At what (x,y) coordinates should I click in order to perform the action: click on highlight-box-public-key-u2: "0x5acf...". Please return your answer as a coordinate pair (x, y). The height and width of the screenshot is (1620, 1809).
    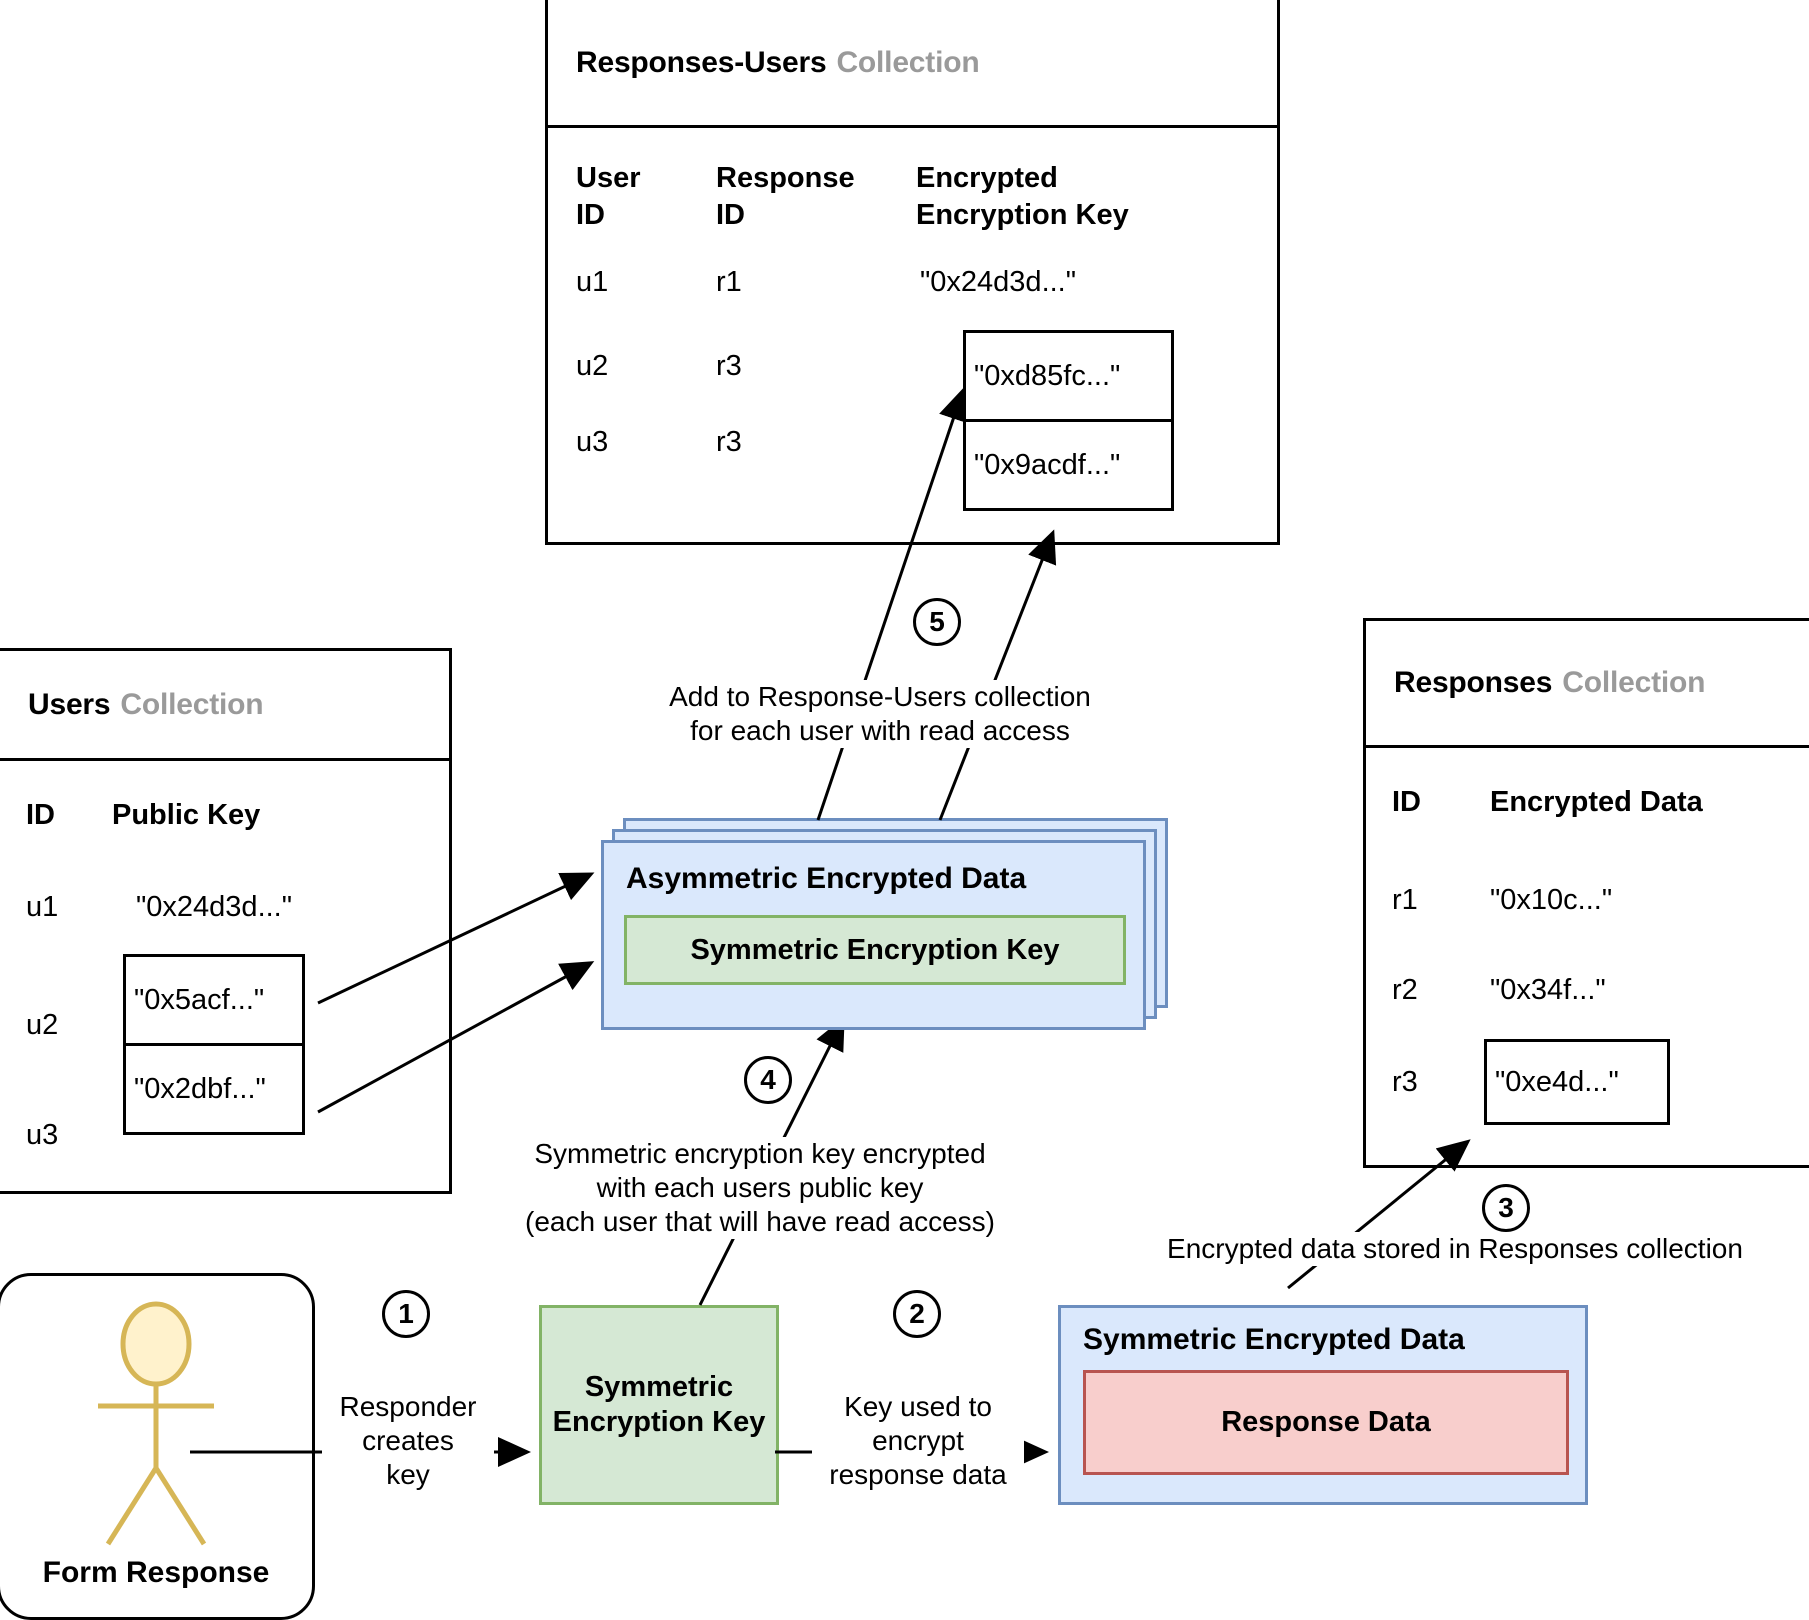
    Looking at the image, I should click on (214, 1000).